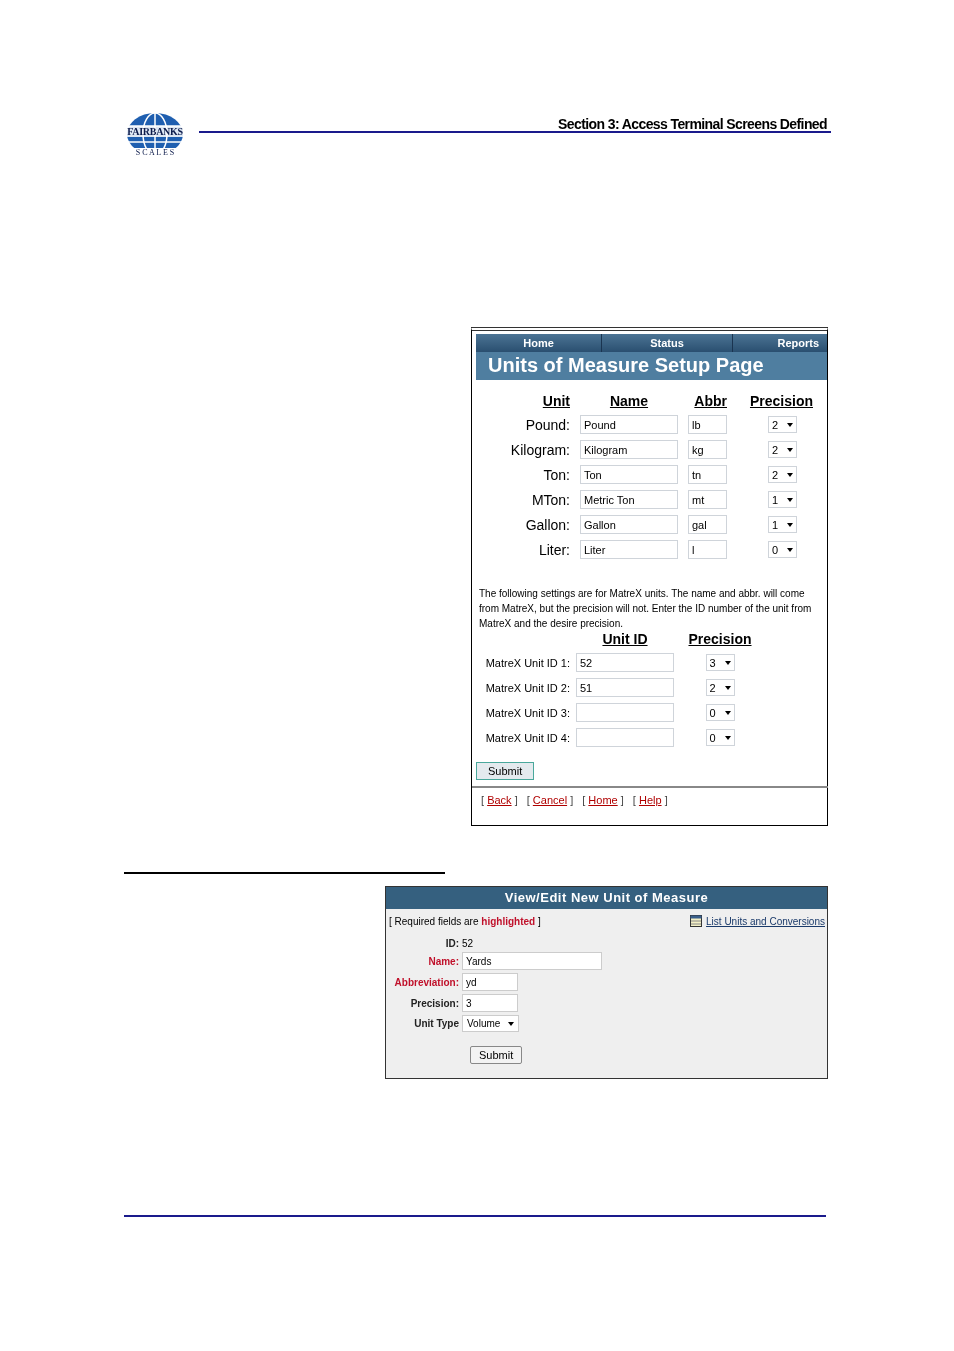  Describe the element at coordinates (707, 524) in the screenshot. I see `abbr-field: gal` at that location.